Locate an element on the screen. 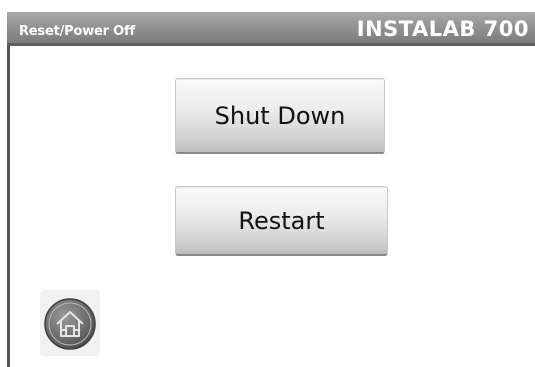  left-border-rule is located at coordinates (8, 206).